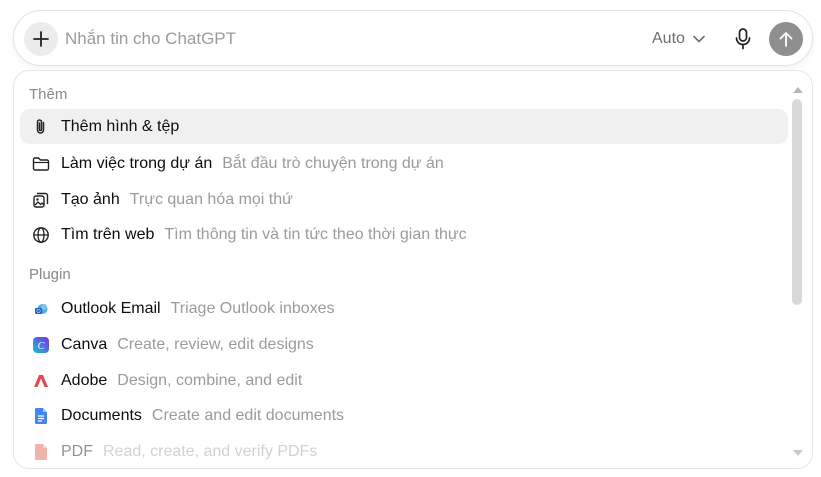 This screenshot has height=477, width=821. What do you see at coordinates (248, 415) in the screenshot?
I see `menu-item-description: Create and edit documents` at bounding box center [248, 415].